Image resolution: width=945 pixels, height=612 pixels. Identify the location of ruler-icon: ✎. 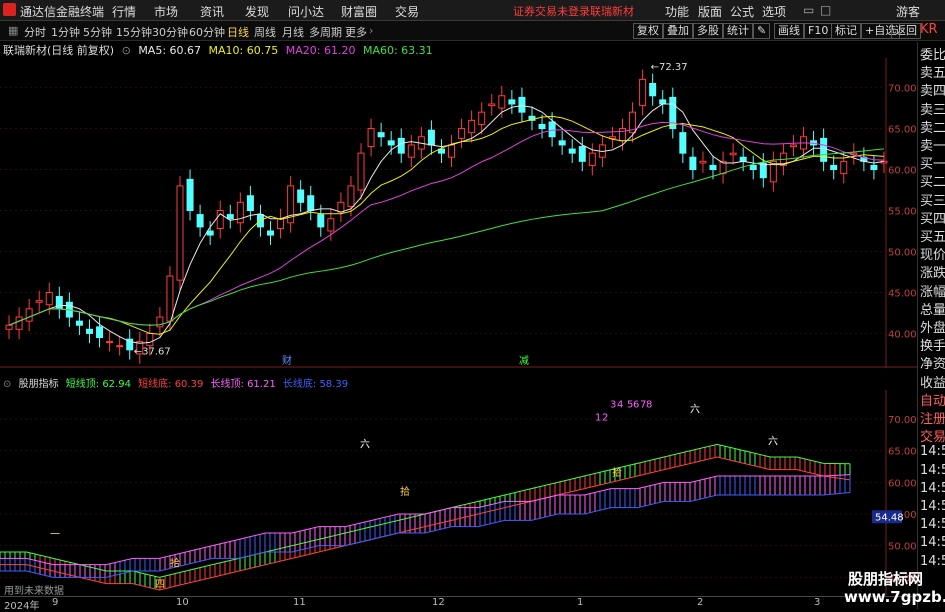
(762, 31).